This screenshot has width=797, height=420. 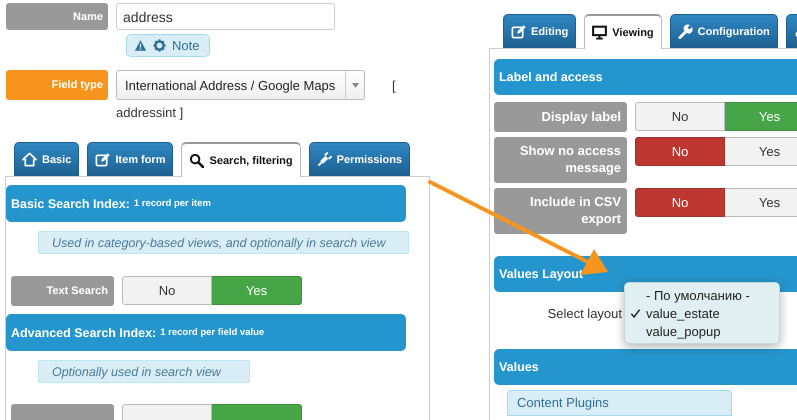 What do you see at coordinates (560, 160) in the screenshot?
I see `field-label: Show no access message` at bounding box center [560, 160].